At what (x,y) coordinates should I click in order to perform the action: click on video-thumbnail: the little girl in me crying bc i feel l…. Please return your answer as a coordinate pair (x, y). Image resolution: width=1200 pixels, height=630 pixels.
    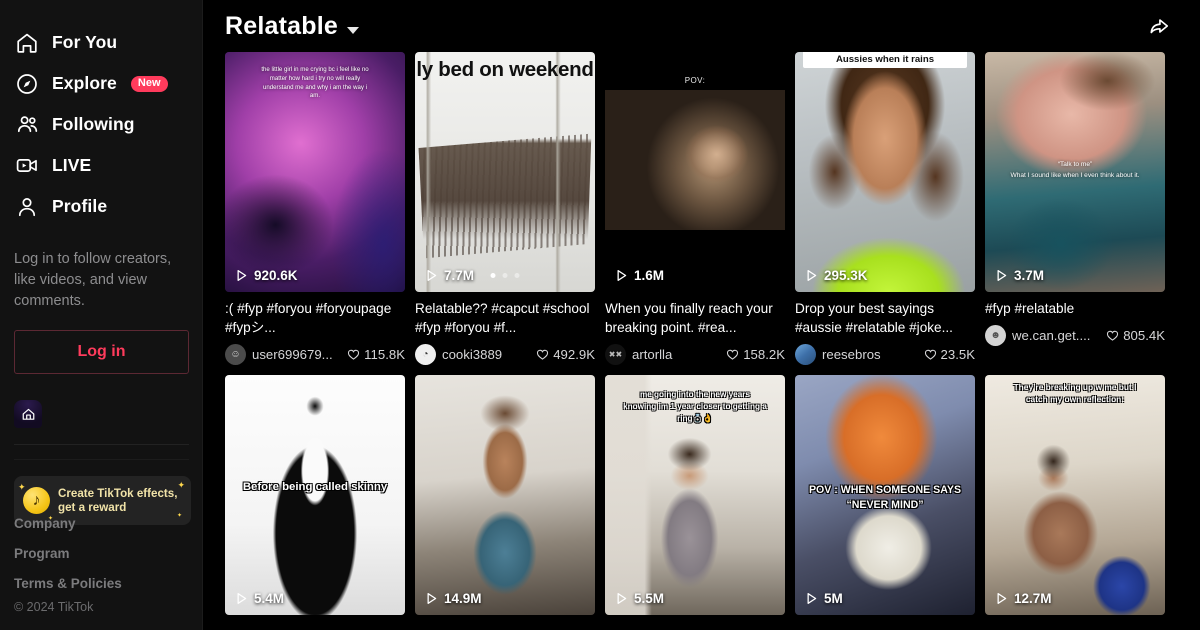
    Looking at the image, I should click on (315, 172).